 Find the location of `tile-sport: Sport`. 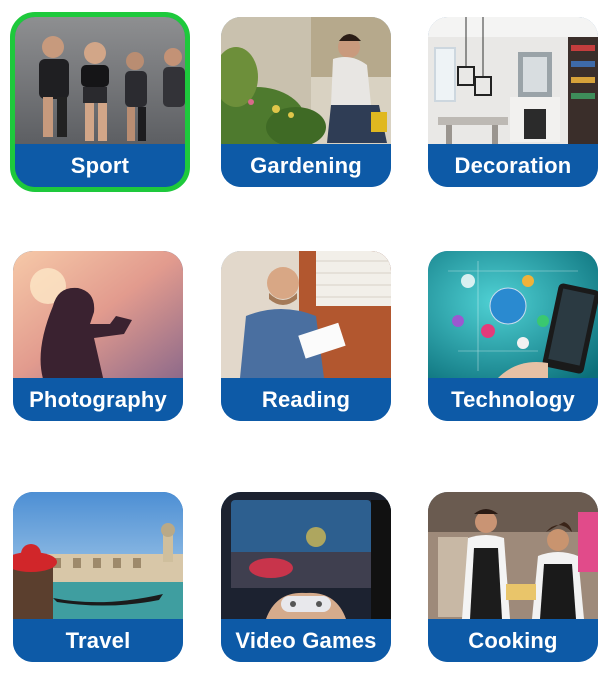

tile-sport: Sport is located at coordinates (100, 102).